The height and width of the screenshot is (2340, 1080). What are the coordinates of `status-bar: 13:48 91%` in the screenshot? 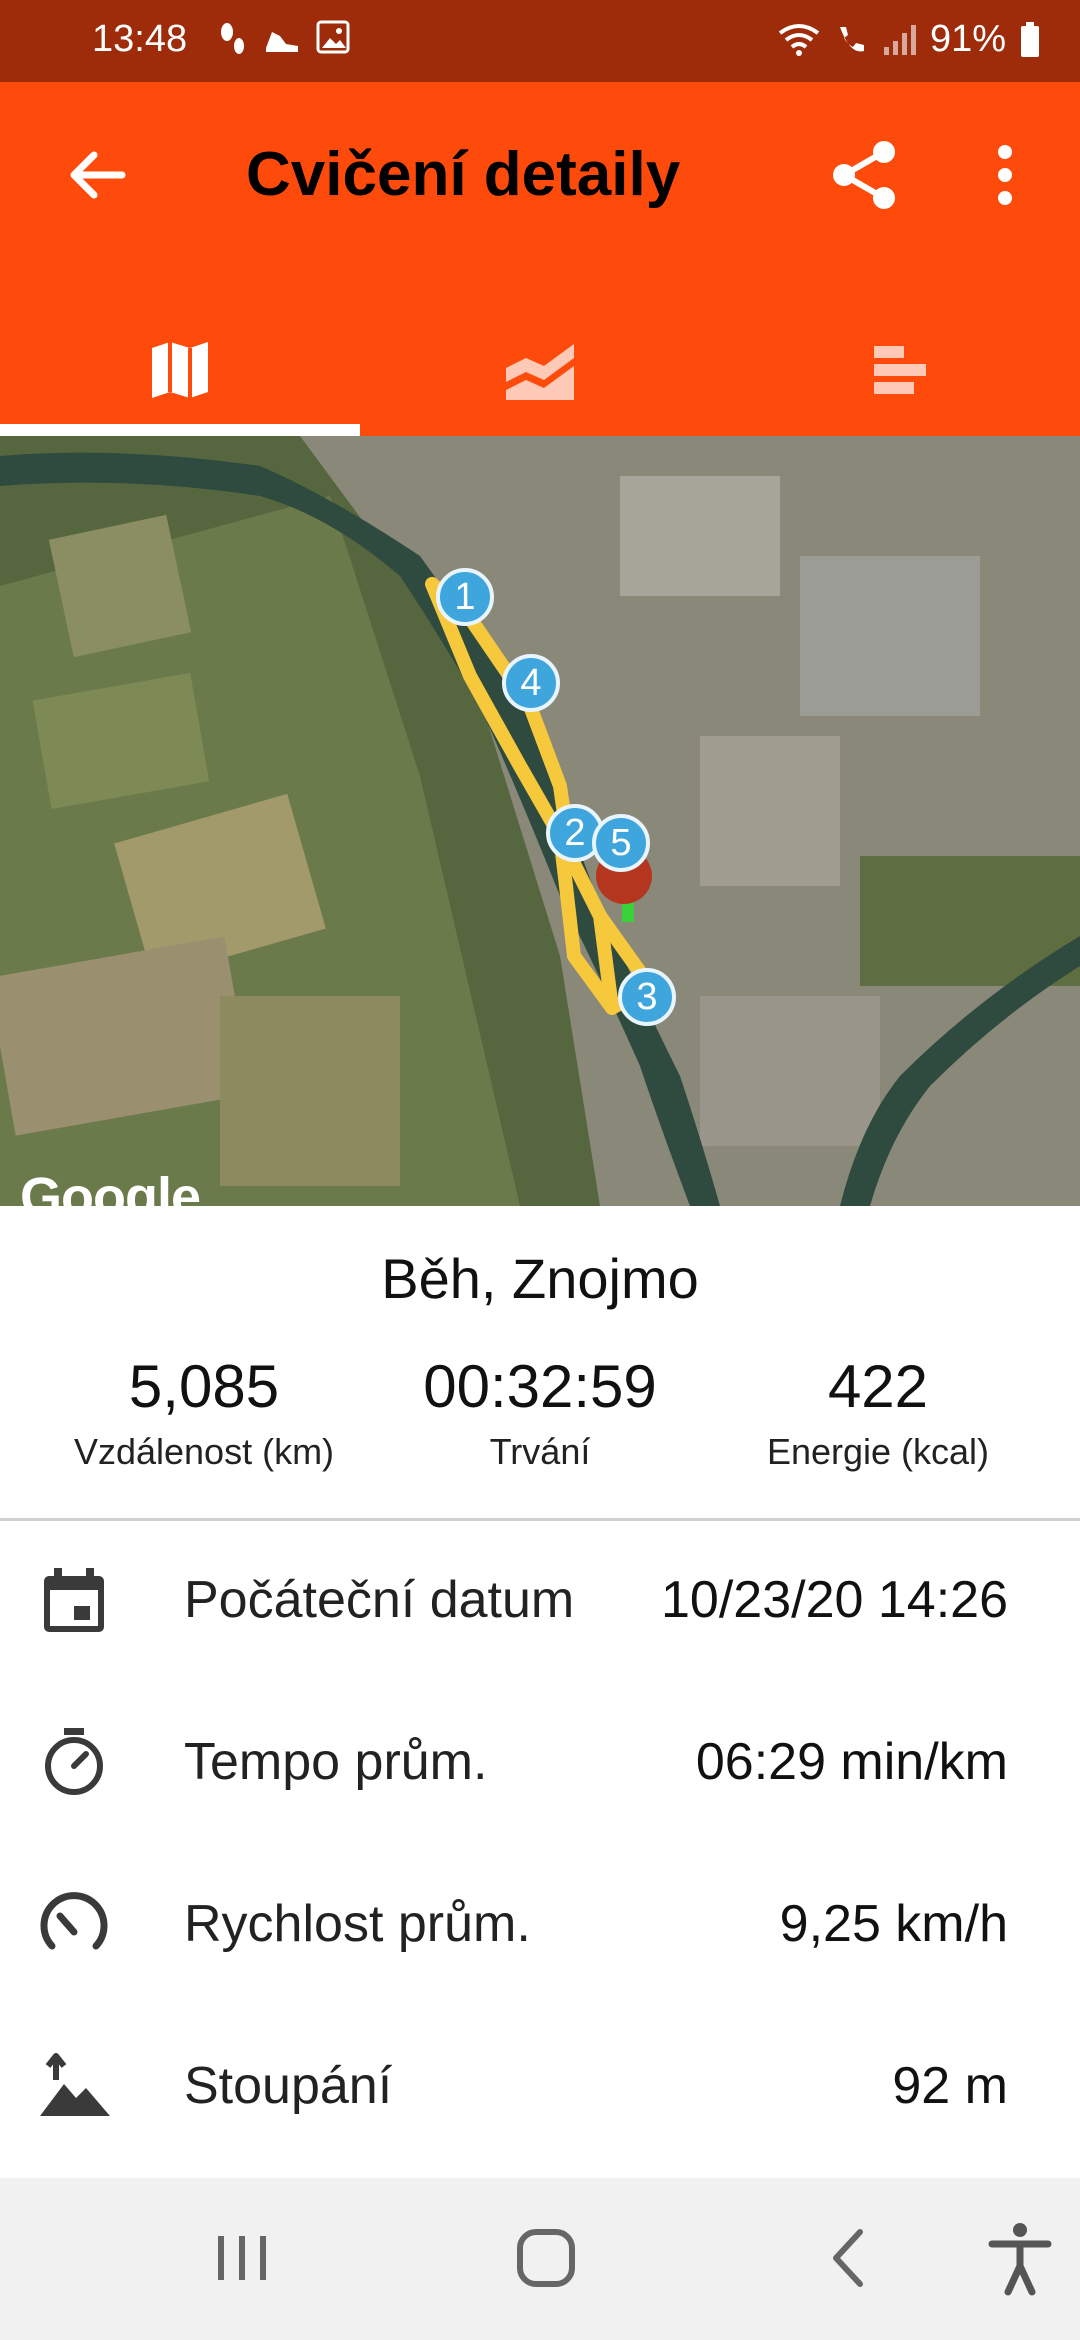 It's located at (540, 41).